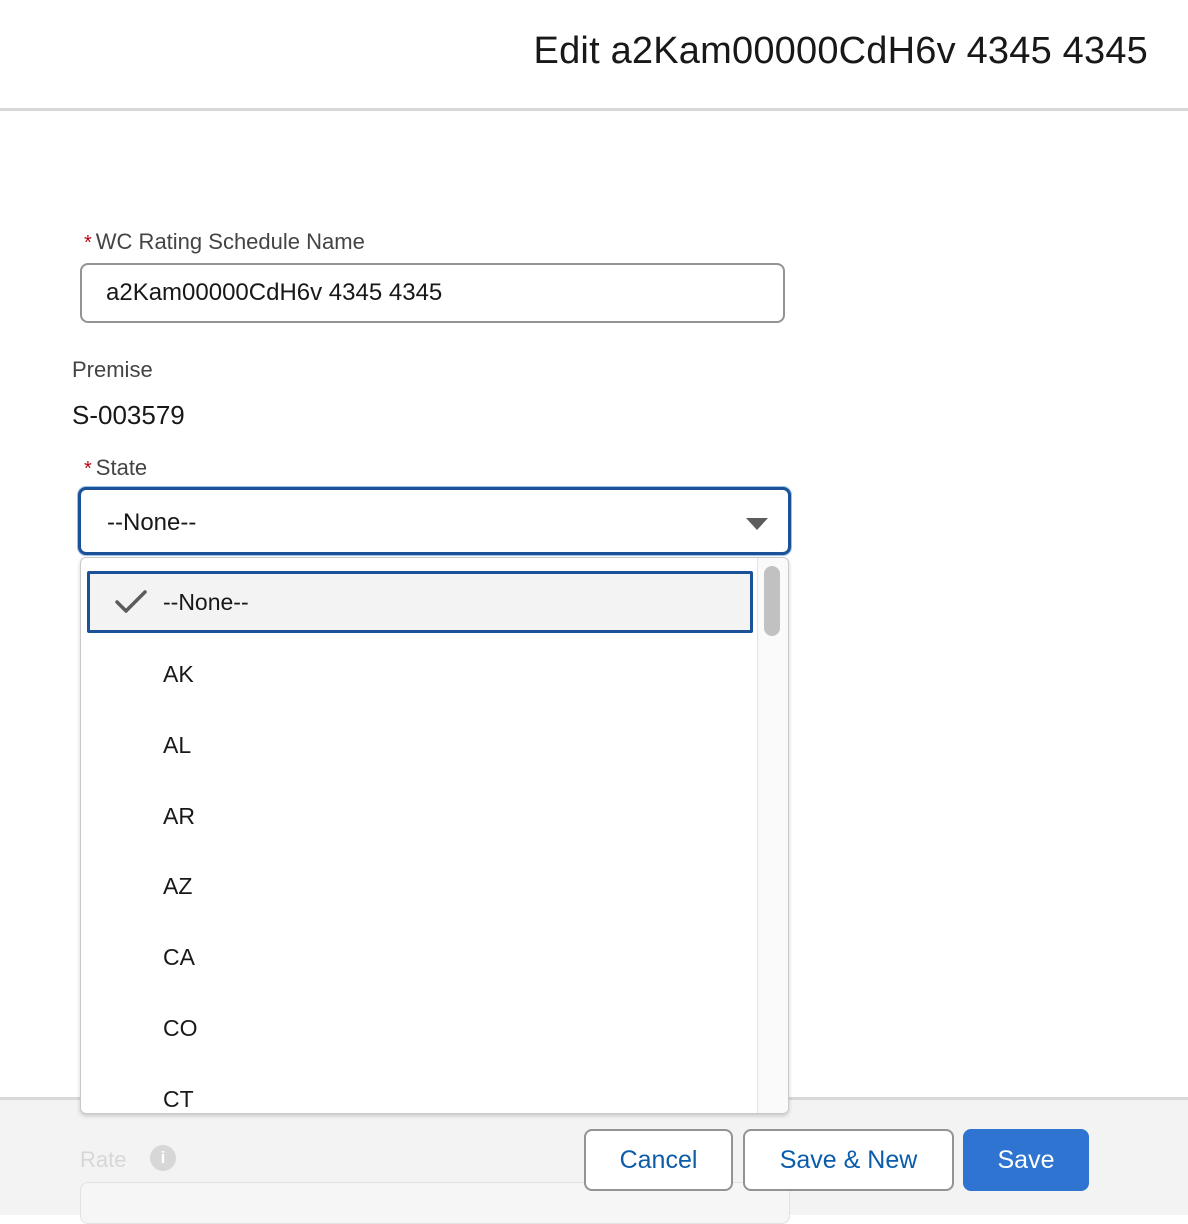 Image resolution: width=1188 pixels, height=1224 pixels. Describe the element at coordinates (152, 522) in the screenshot. I see `state-selected-value: --None--` at that location.